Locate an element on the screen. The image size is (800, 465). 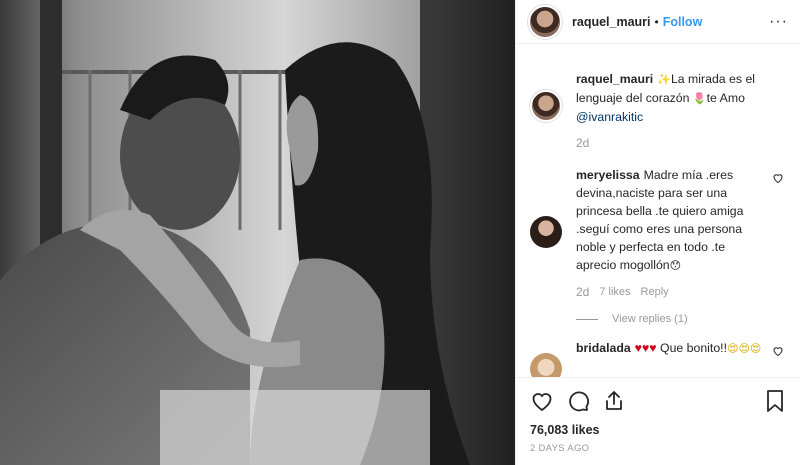
post-date: 2 DAYS AGO is located at coordinates (560, 448).